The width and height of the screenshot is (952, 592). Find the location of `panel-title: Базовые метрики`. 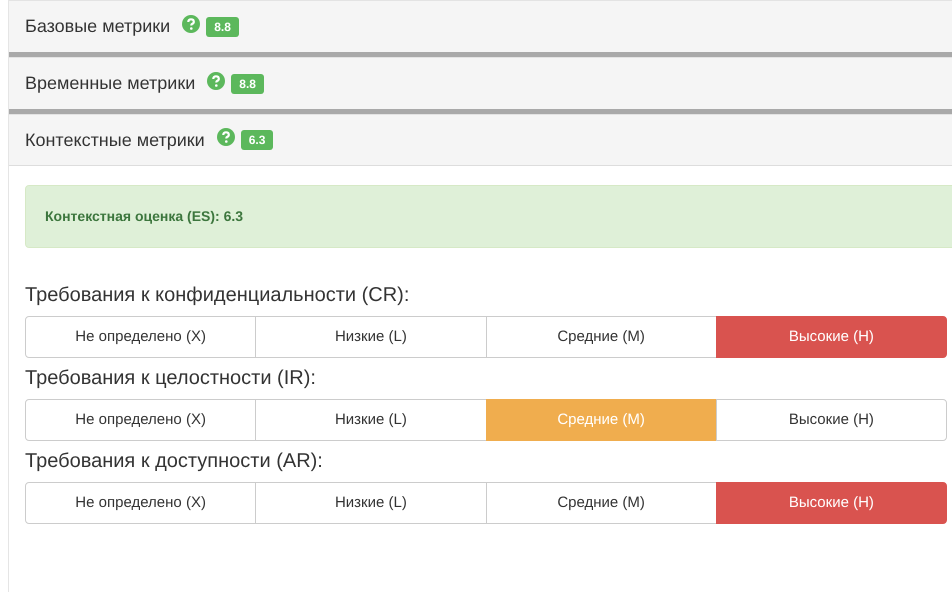

panel-title: Базовые метрики is located at coordinates (97, 26).